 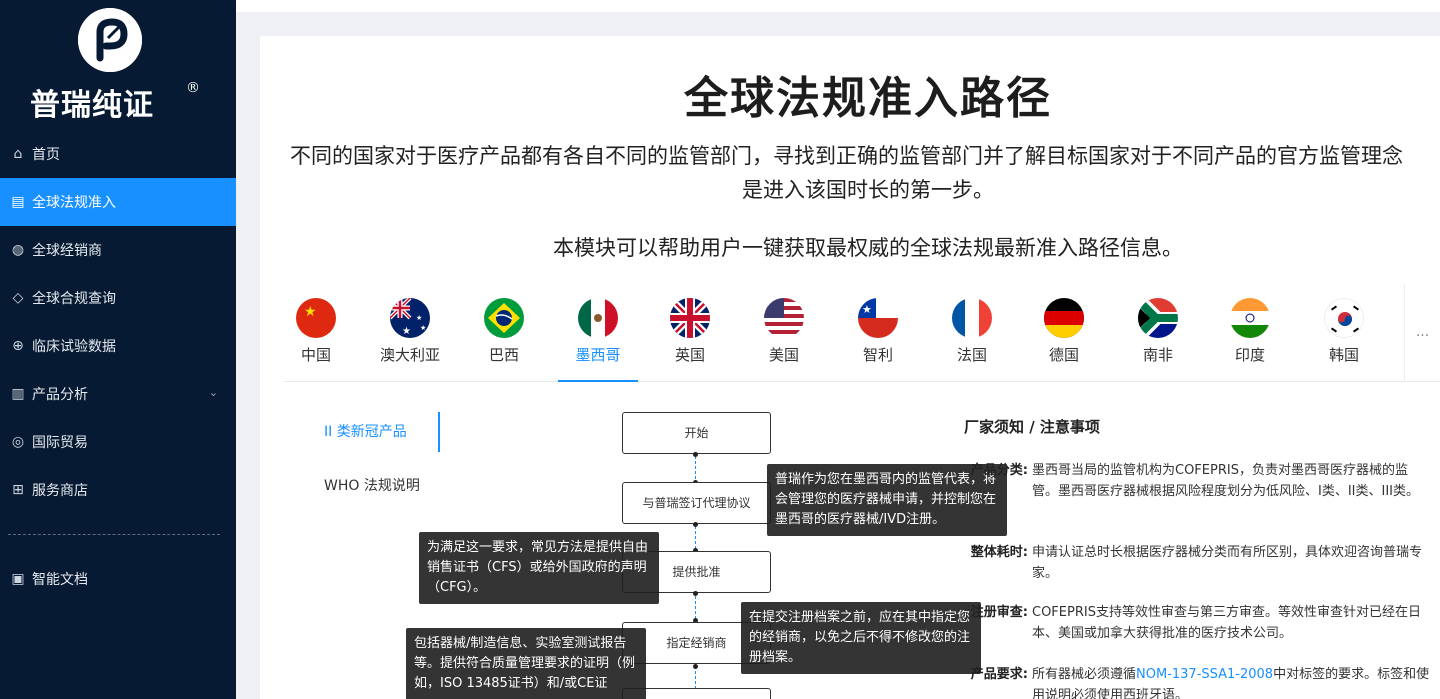 I want to click on country-tab-chile: ★ 智利, so click(x=878, y=340).